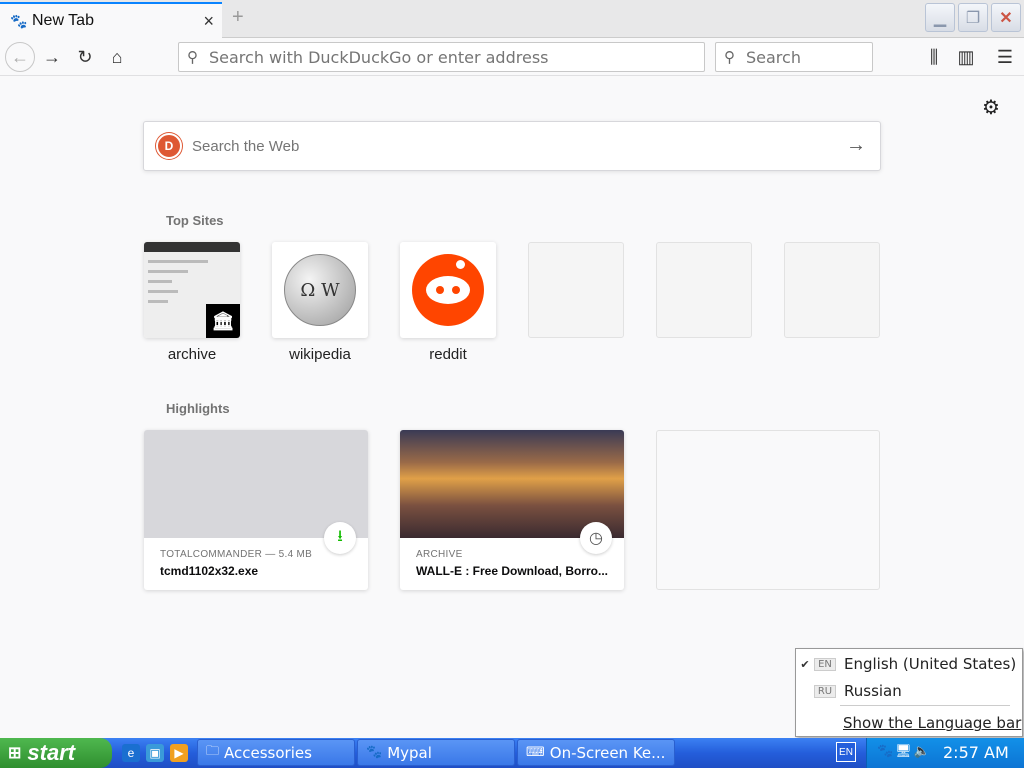  What do you see at coordinates (192, 354) in the screenshot?
I see `top-site-label: archive` at bounding box center [192, 354].